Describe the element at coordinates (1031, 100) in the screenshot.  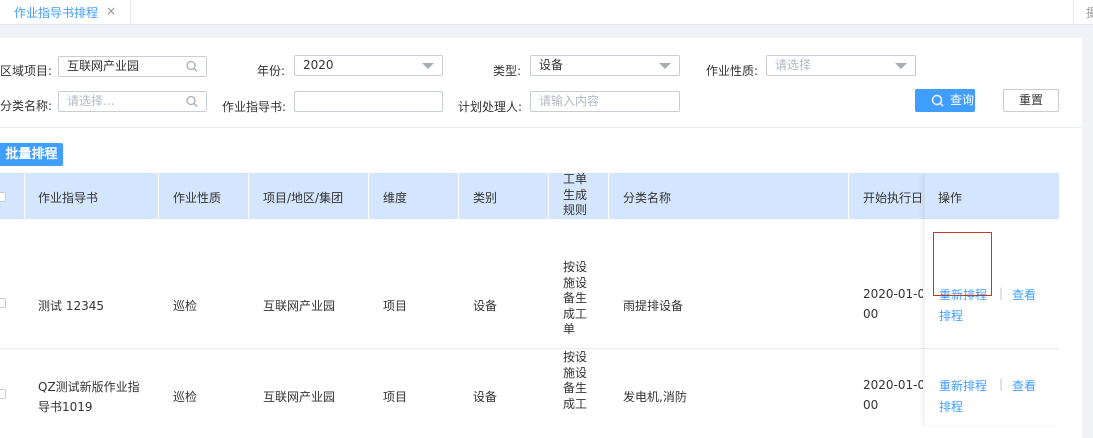
I see `reset-button: 重置` at that location.